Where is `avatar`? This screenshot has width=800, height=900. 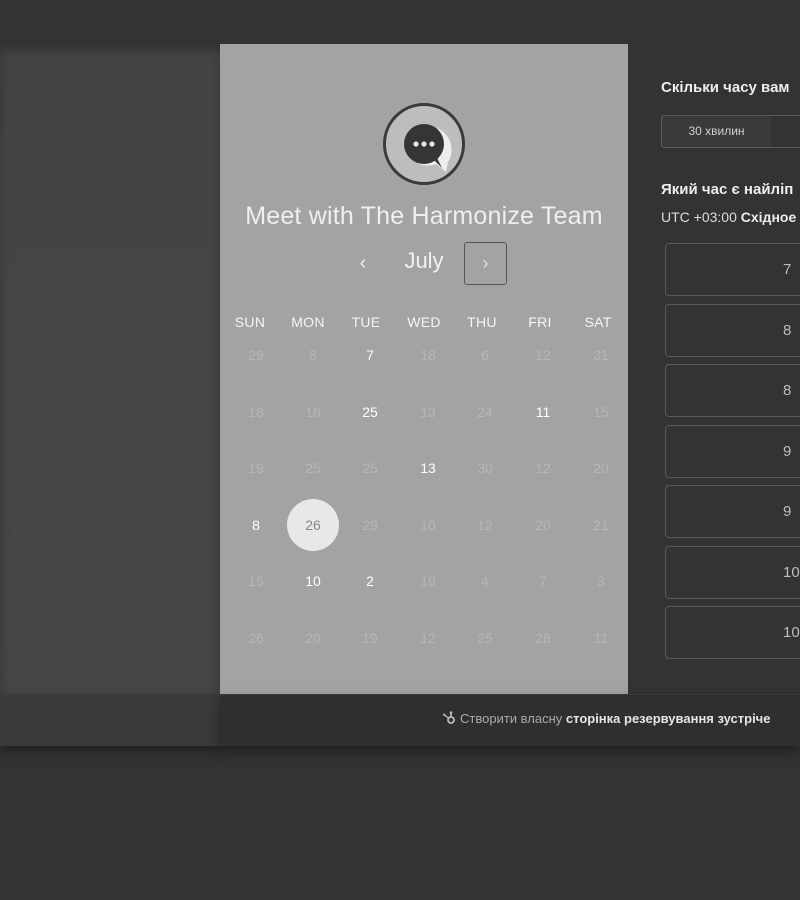
avatar is located at coordinates (424, 144).